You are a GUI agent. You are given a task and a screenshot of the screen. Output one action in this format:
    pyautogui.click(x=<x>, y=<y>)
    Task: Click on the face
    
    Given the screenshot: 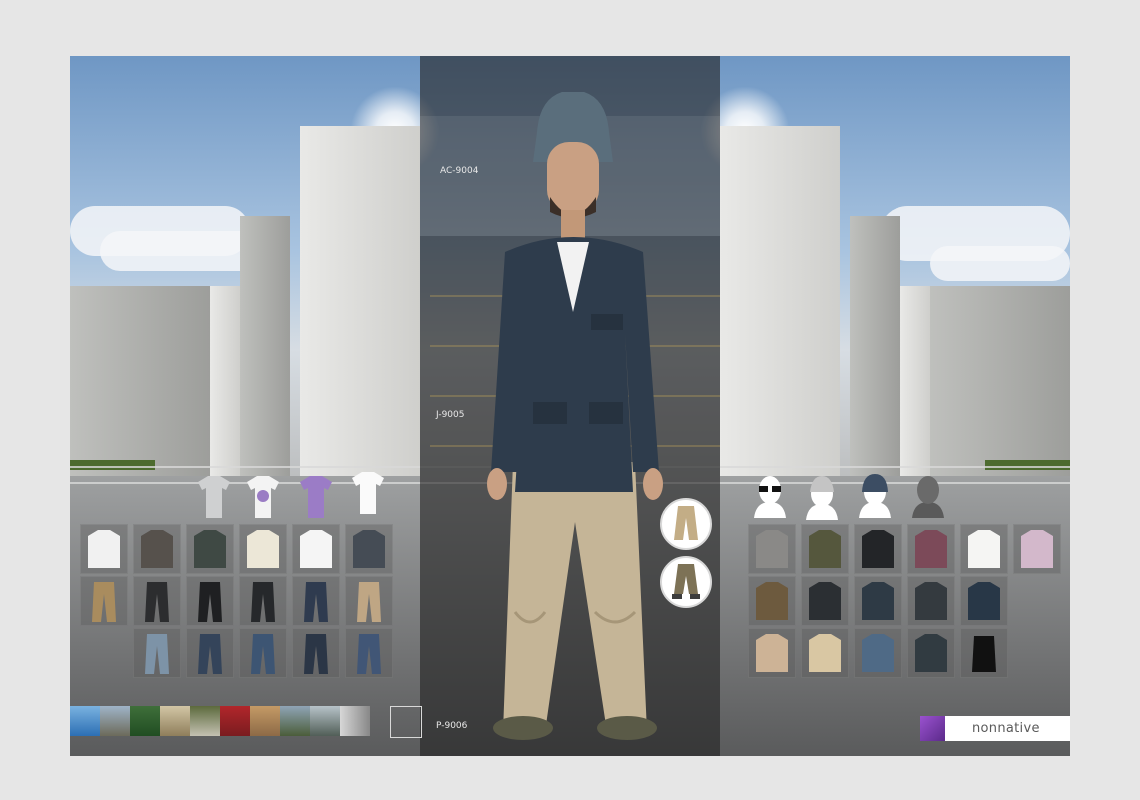 What is the action you would take?
    pyautogui.click(x=573, y=177)
    